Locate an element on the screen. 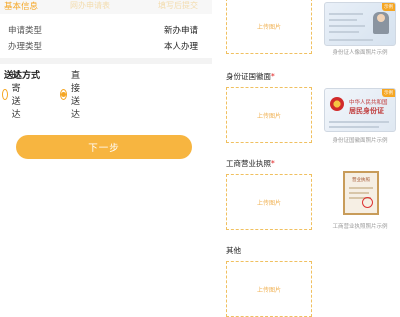 This screenshot has height=317, width=400. field-label-text: 其他 is located at coordinates (233, 250).